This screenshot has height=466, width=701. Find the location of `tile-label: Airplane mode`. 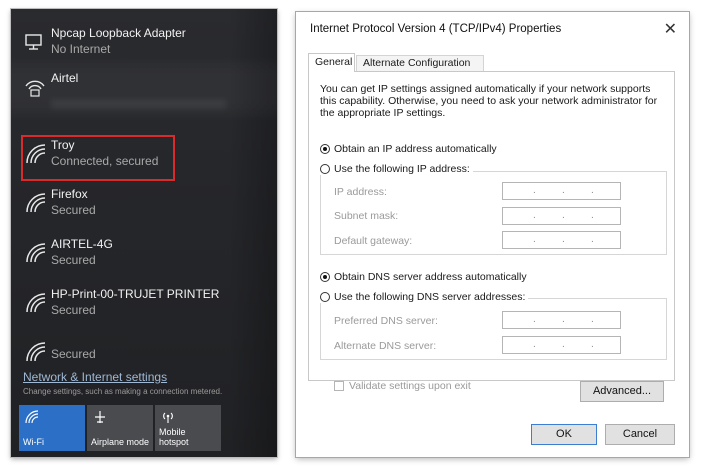

tile-label: Airplane mode is located at coordinates (120, 442).